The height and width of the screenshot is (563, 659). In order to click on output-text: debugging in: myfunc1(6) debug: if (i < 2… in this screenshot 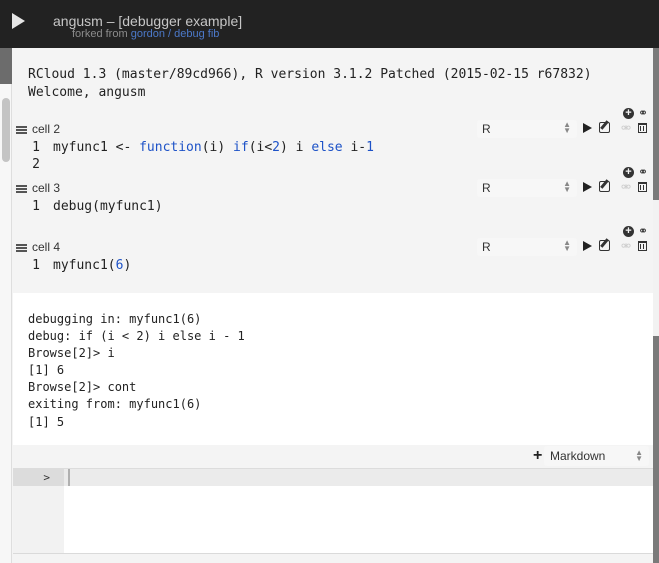, I will do `click(136, 371)`.